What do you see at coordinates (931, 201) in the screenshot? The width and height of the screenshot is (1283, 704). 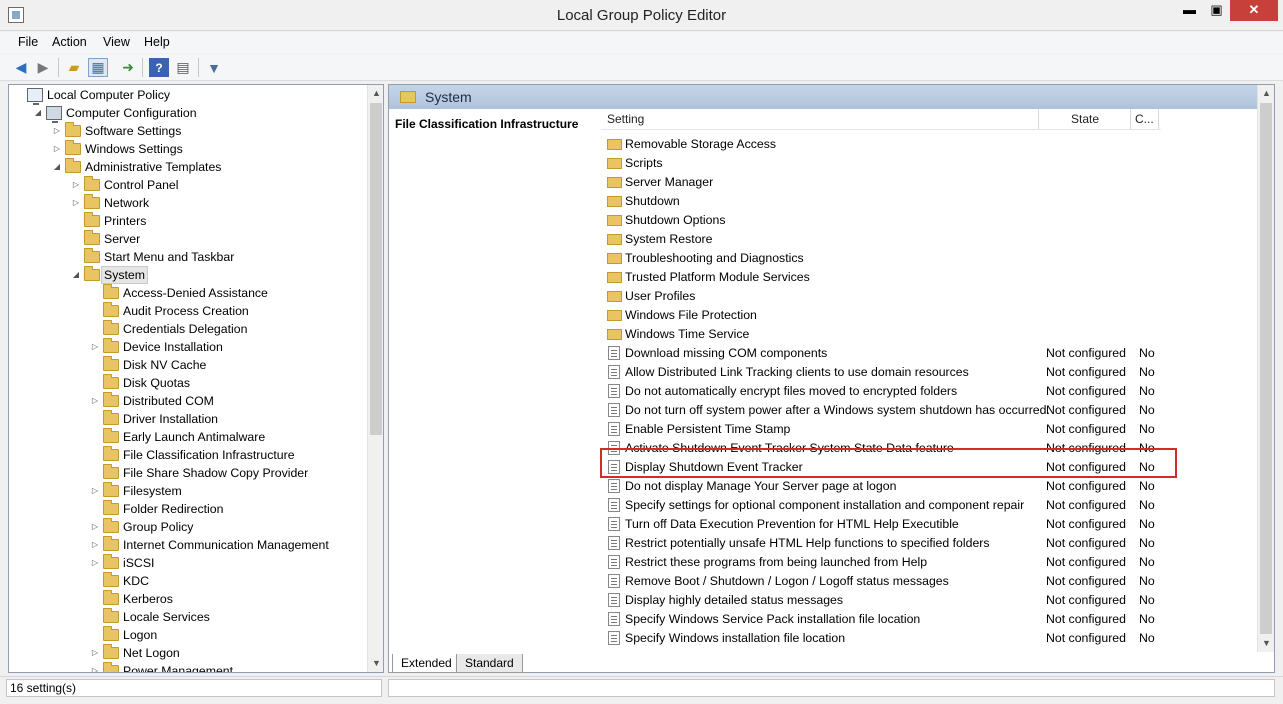 I see `folder-row: Shutdown` at bounding box center [931, 201].